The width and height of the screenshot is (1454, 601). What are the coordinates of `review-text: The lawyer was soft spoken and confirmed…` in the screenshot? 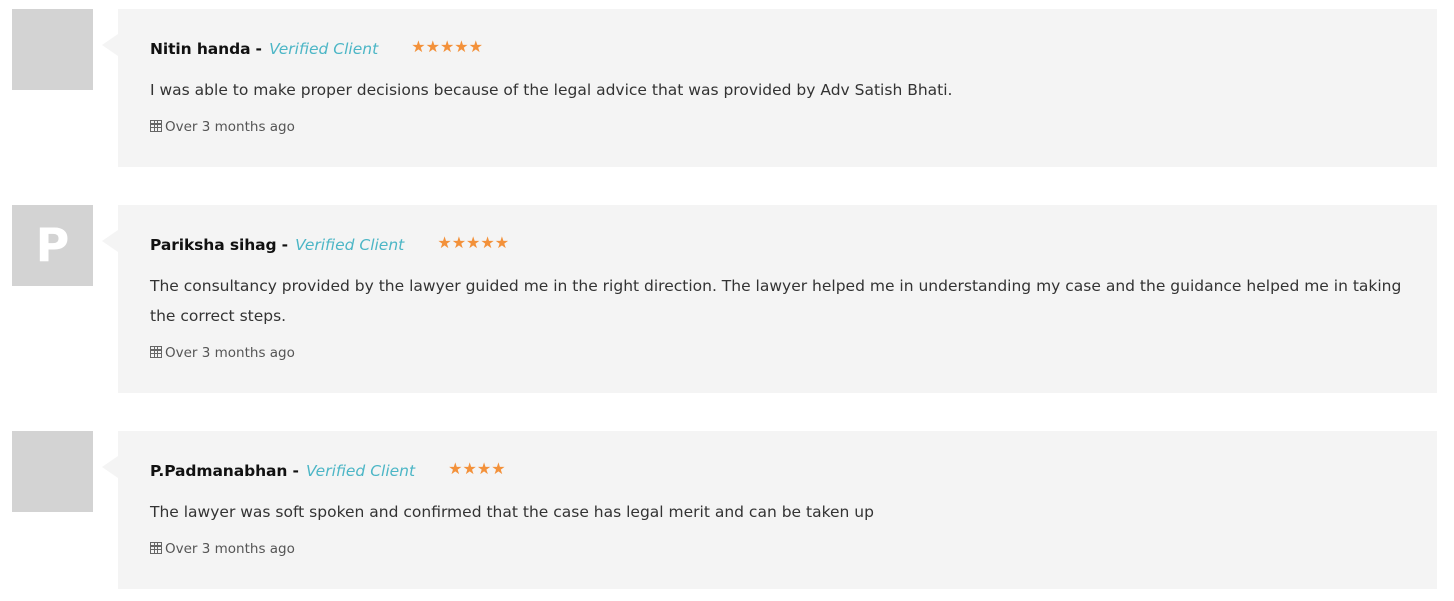 It's located at (512, 512).